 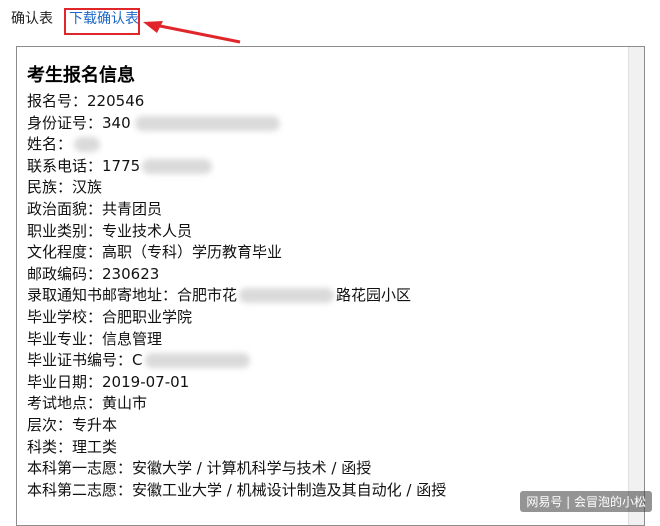 I want to click on watermark: 网易号 | 会冒泡的小松, so click(x=586, y=501).